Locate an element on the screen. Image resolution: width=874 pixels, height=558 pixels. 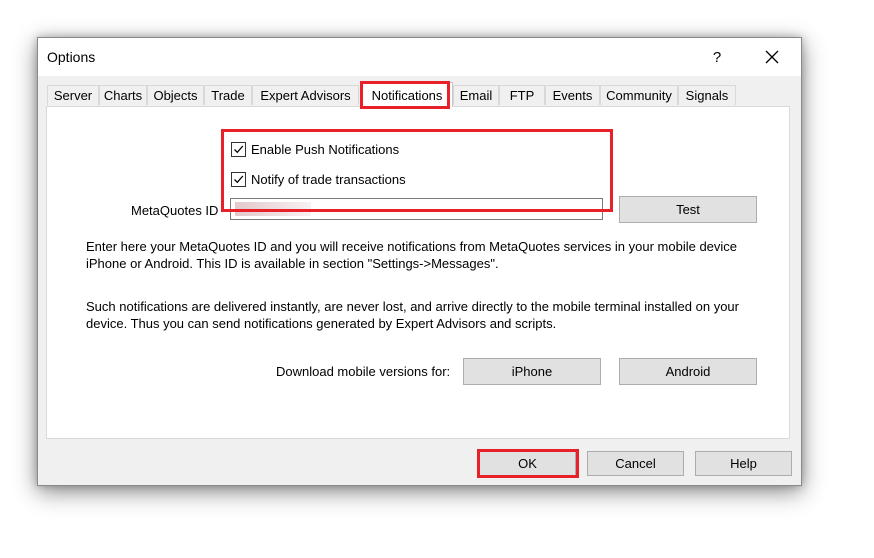
title-bar: Options ? is located at coordinates (419, 57).